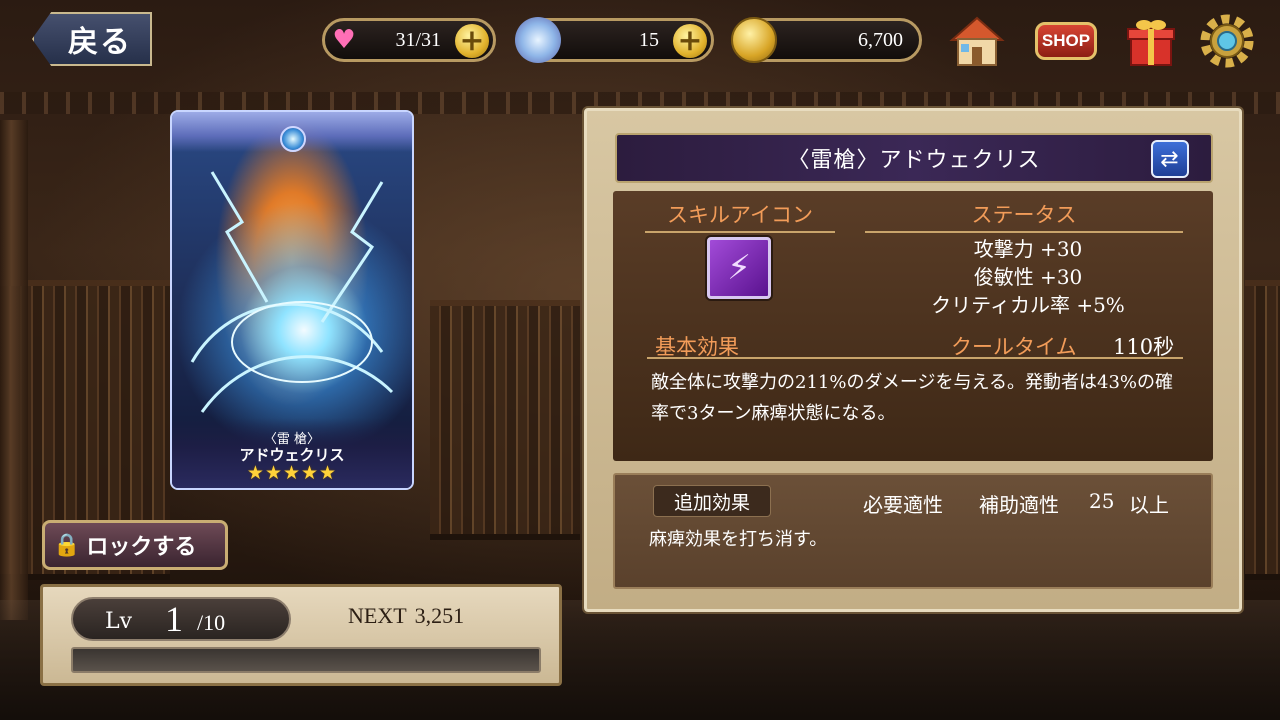  What do you see at coordinates (292, 300) in the screenshot?
I see `character-card: 〈雷 槍〉 アドウェクリス ★★★★★` at bounding box center [292, 300].